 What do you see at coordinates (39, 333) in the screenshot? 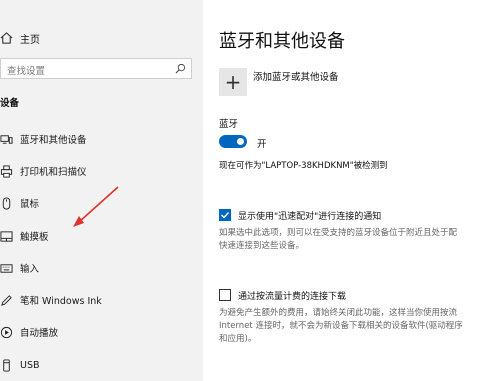
I see `sidebar-item-label: 自动播放` at bounding box center [39, 333].